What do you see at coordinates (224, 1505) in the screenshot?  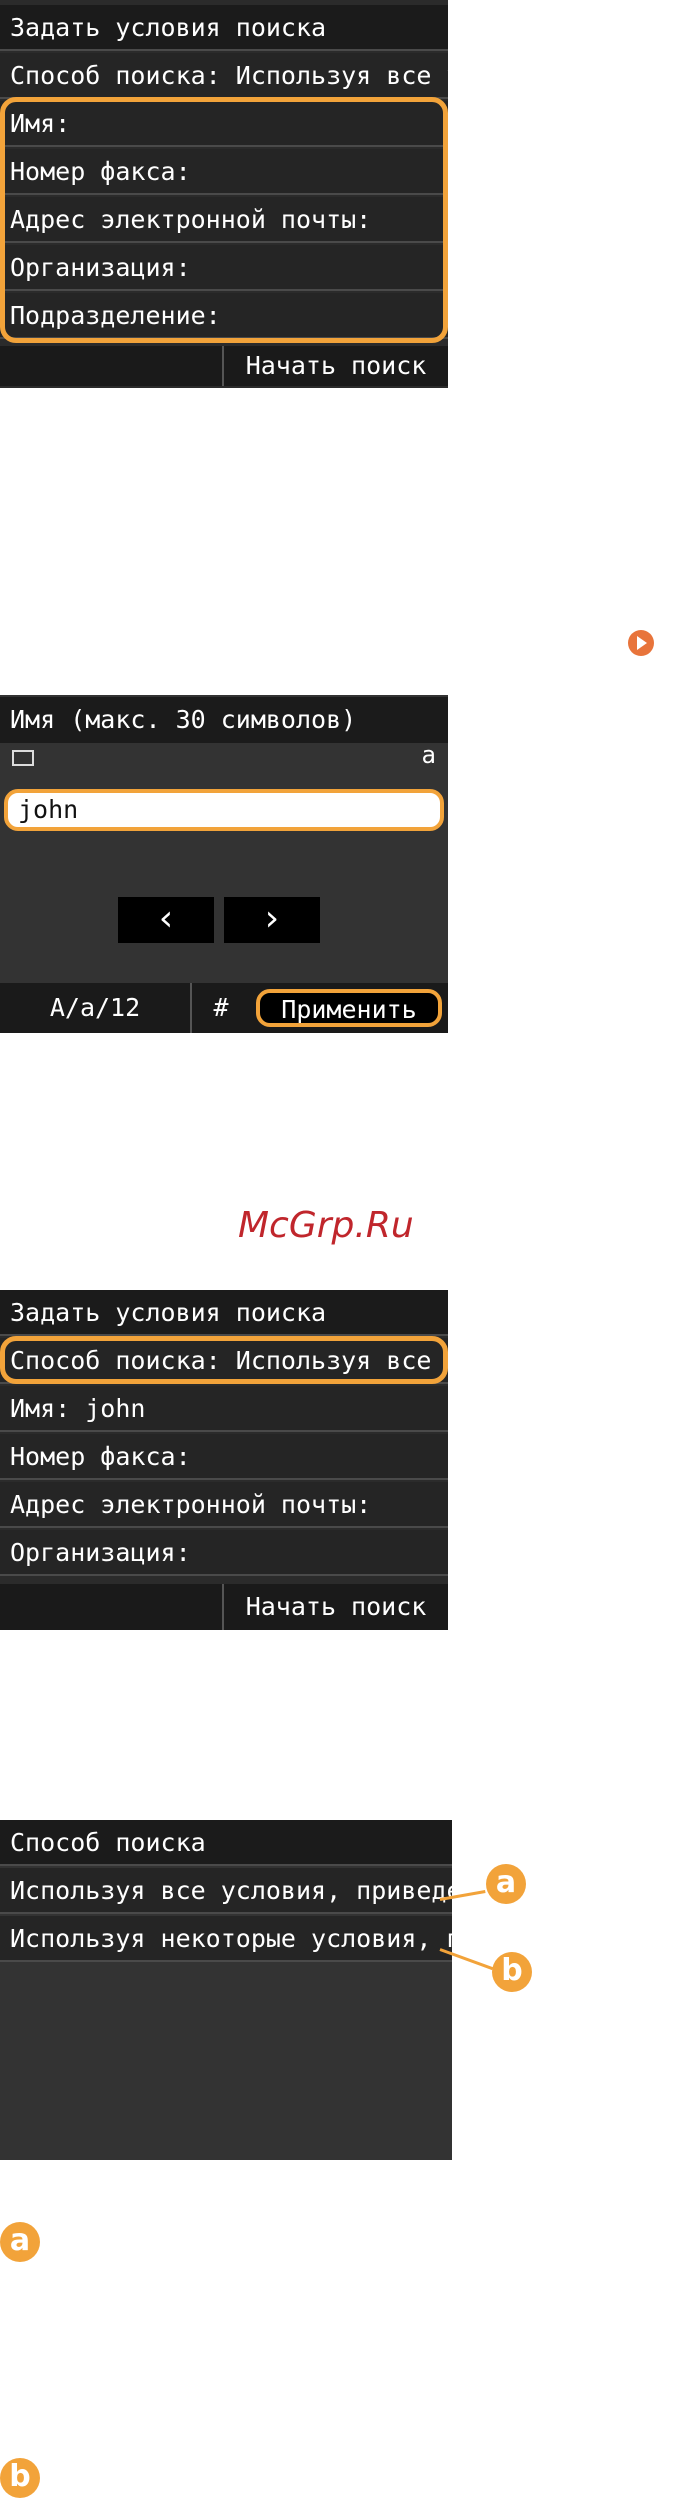 I see `email-address-item: Адрес электронной почты:` at bounding box center [224, 1505].